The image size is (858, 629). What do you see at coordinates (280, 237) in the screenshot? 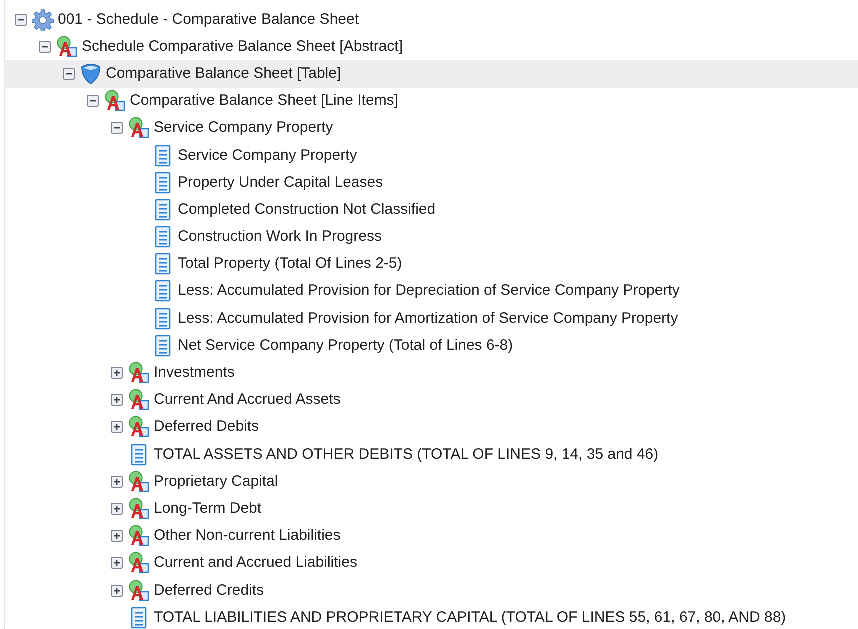
I see `tree-item-label: Construction Work In Progress` at bounding box center [280, 237].